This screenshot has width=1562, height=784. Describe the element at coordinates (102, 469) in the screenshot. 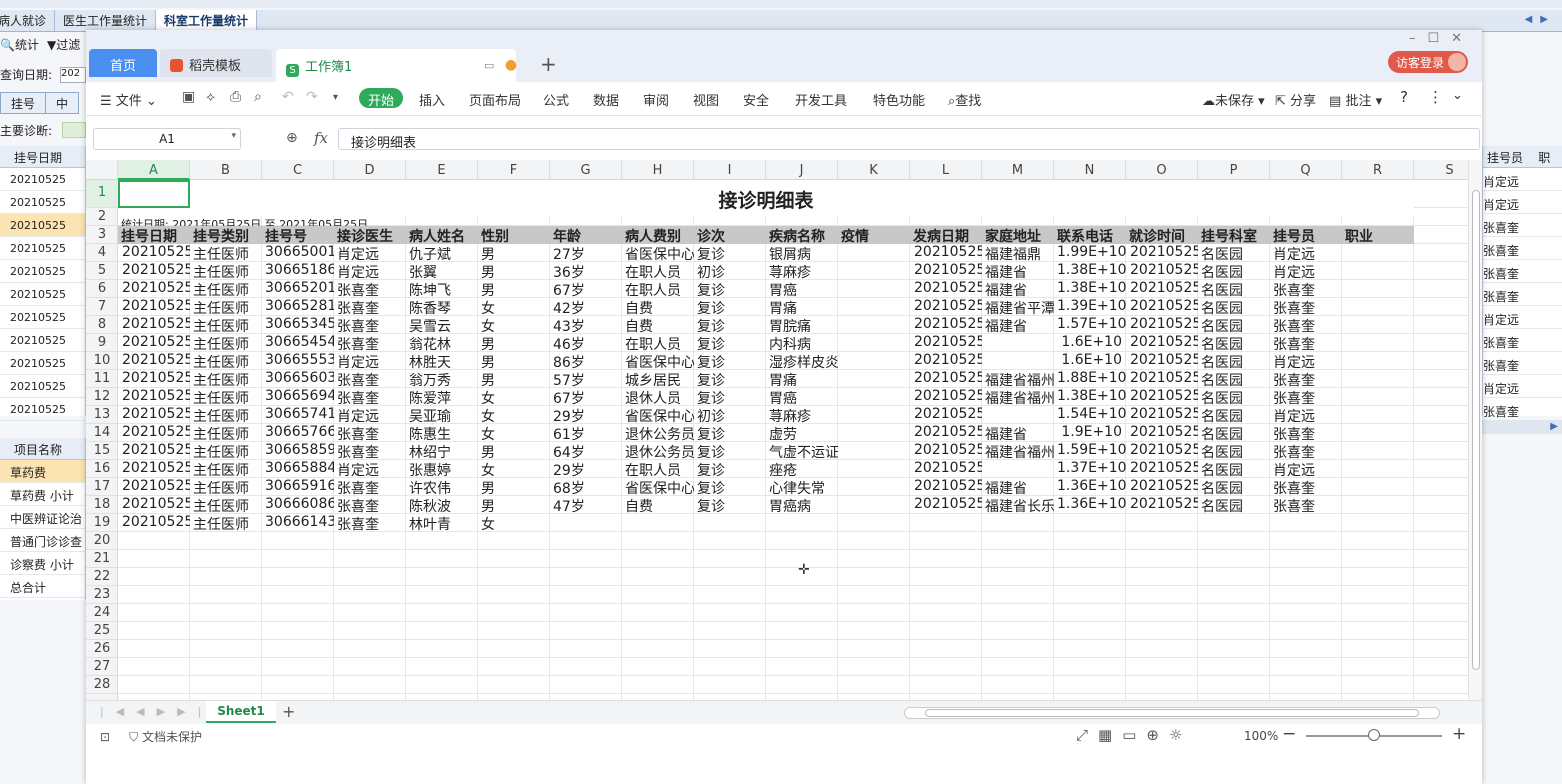

I see `row-header: 16` at that location.